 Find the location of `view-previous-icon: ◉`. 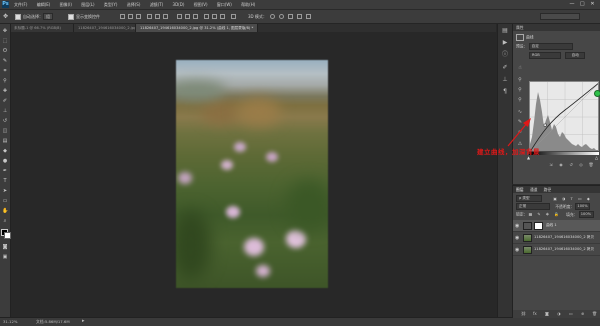

view-previous-icon: ◉ is located at coordinates (561, 165).